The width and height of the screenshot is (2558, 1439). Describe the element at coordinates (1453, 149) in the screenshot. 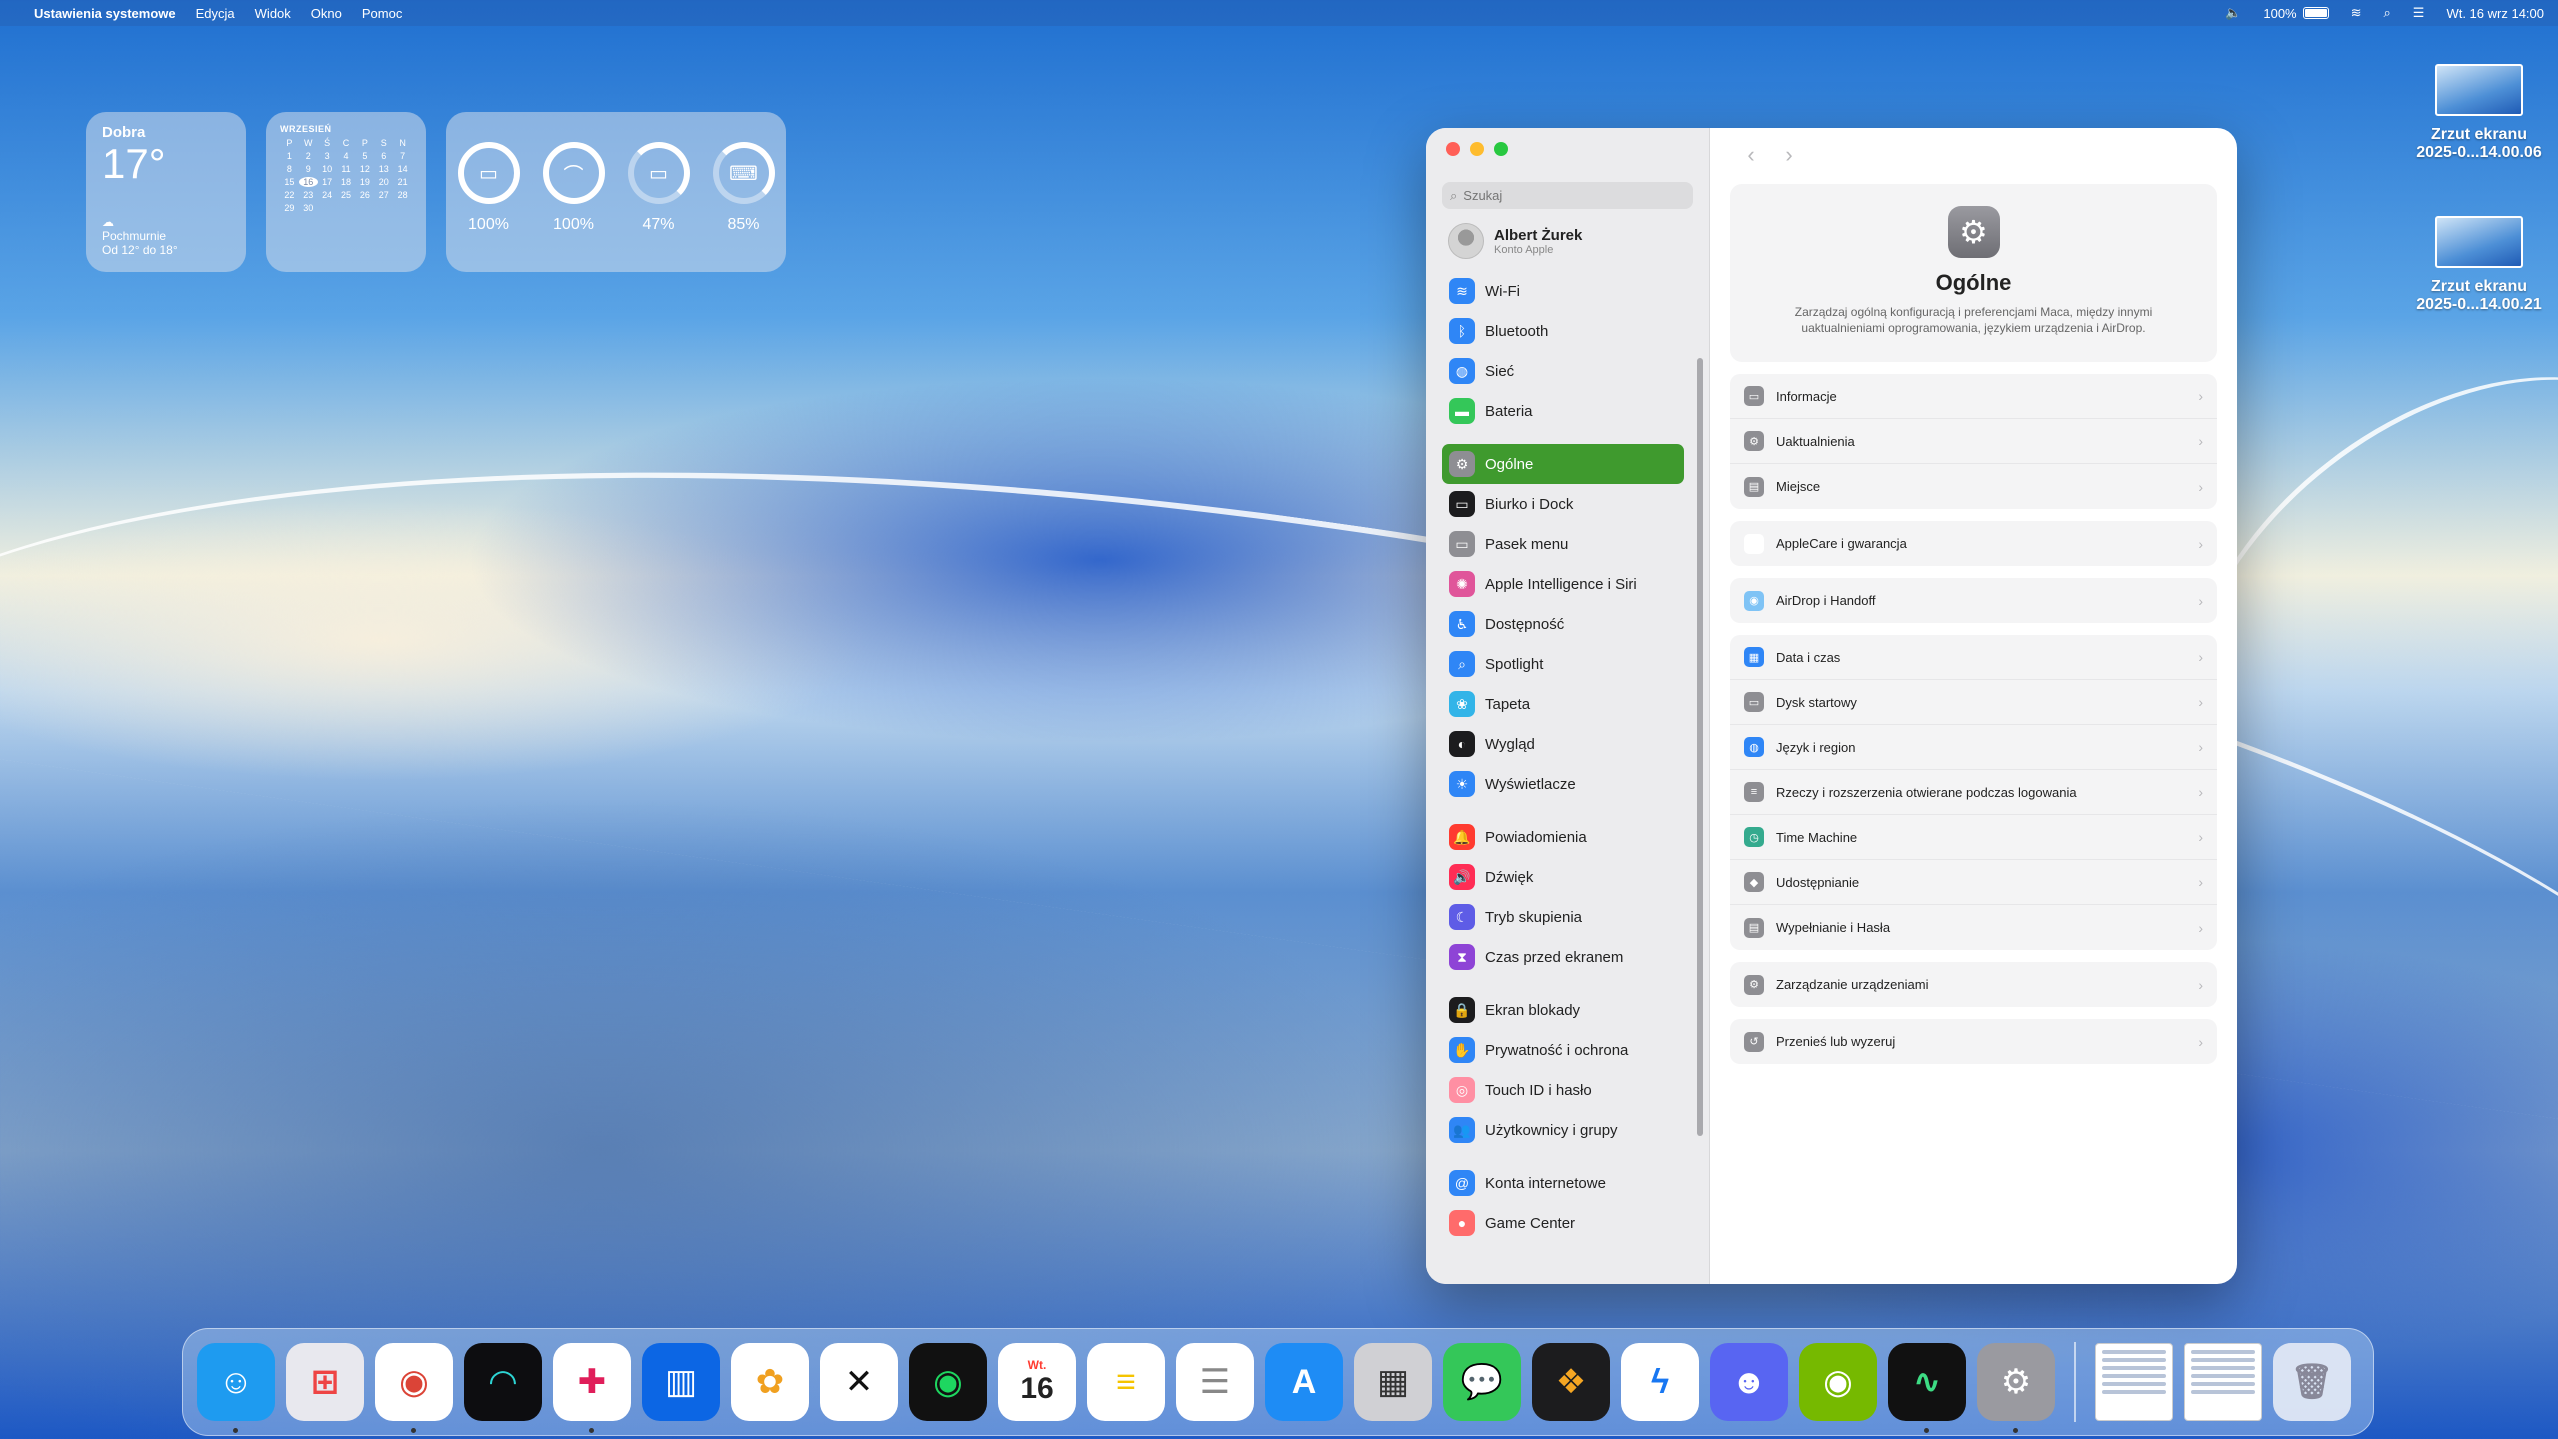

I see `close-button` at that location.